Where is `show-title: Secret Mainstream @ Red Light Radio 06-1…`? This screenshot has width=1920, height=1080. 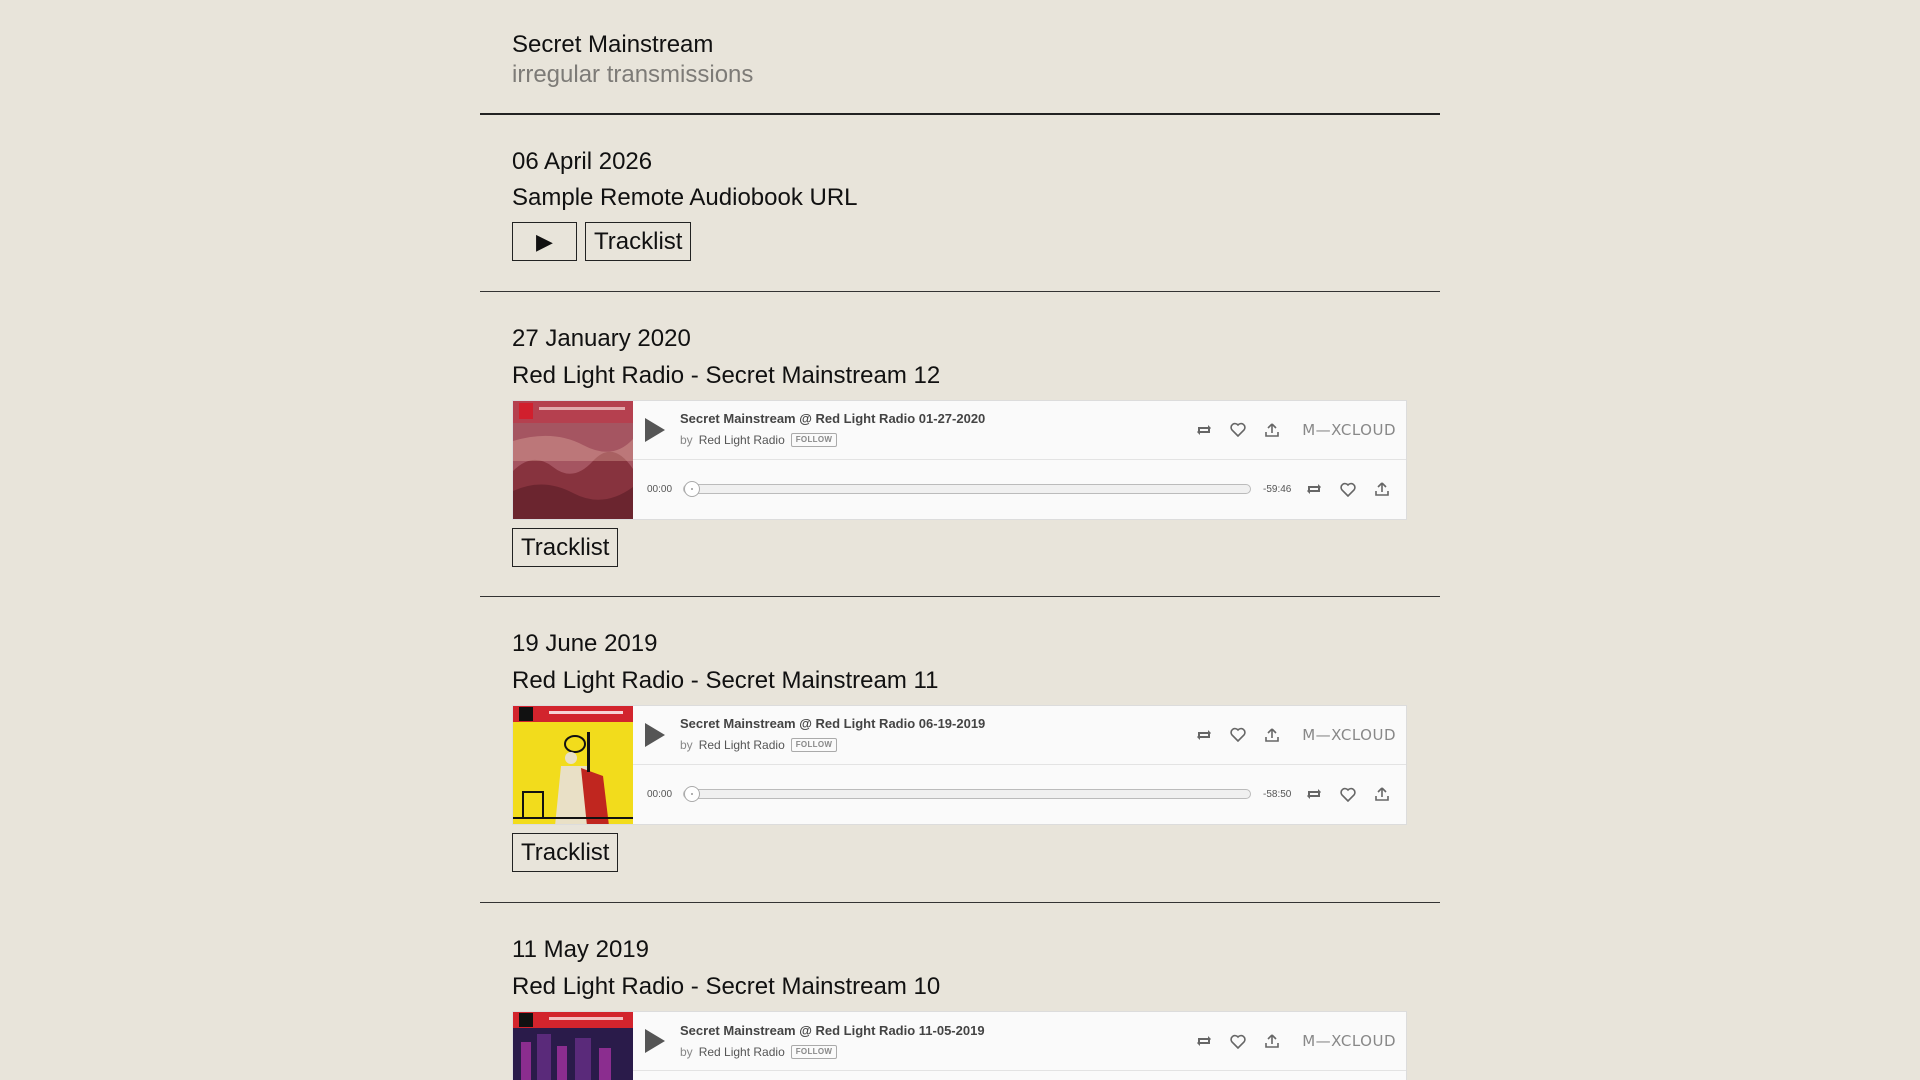 show-title: Secret Mainstream @ Red Light Radio 06-1… is located at coordinates (937, 724).